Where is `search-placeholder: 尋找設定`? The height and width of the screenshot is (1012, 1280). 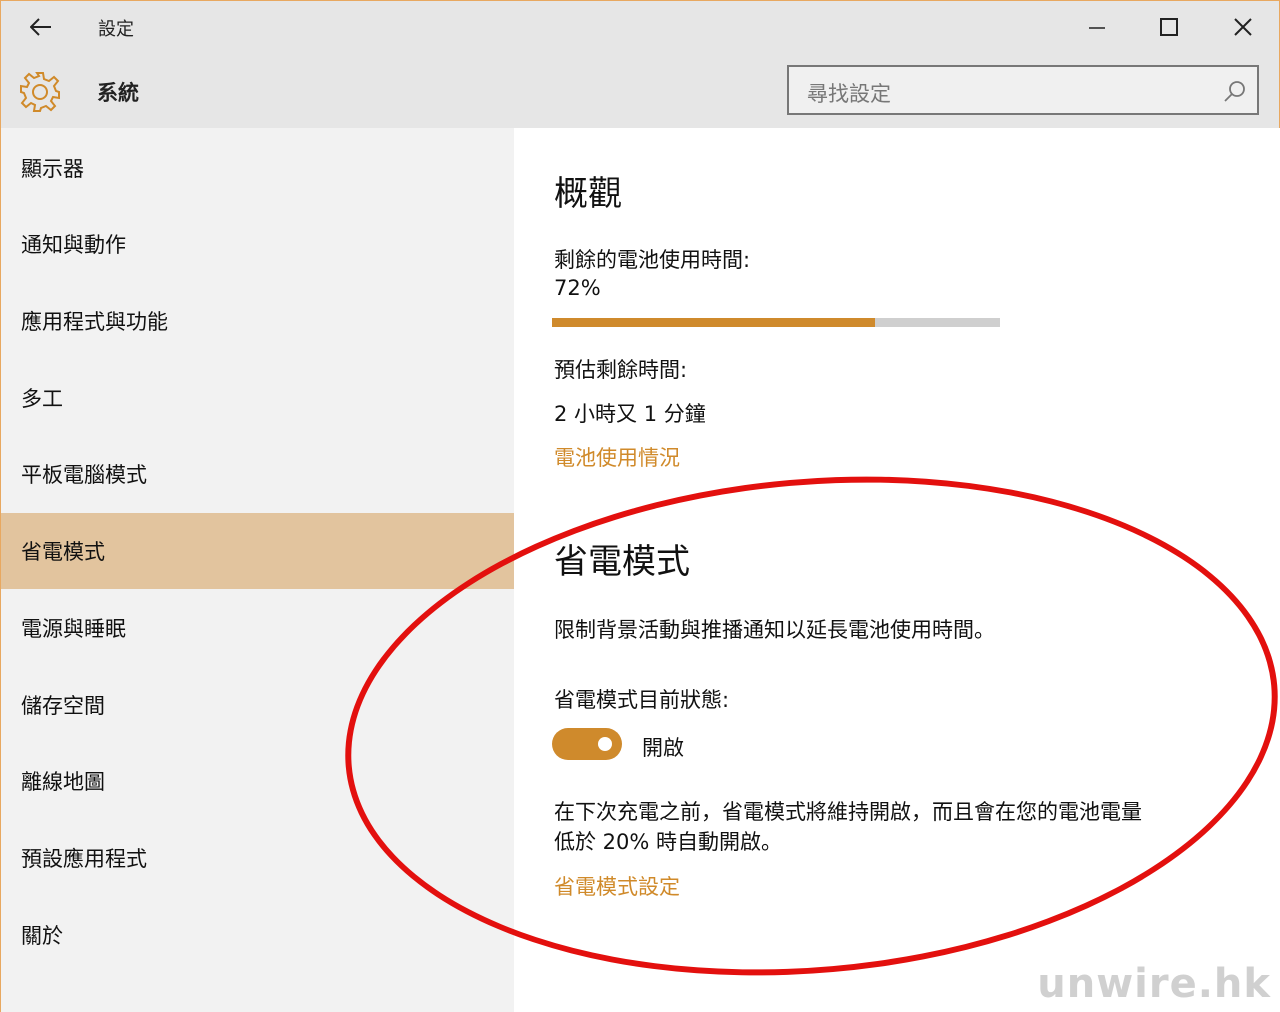 search-placeholder: 尋找設定 is located at coordinates (849, 94).